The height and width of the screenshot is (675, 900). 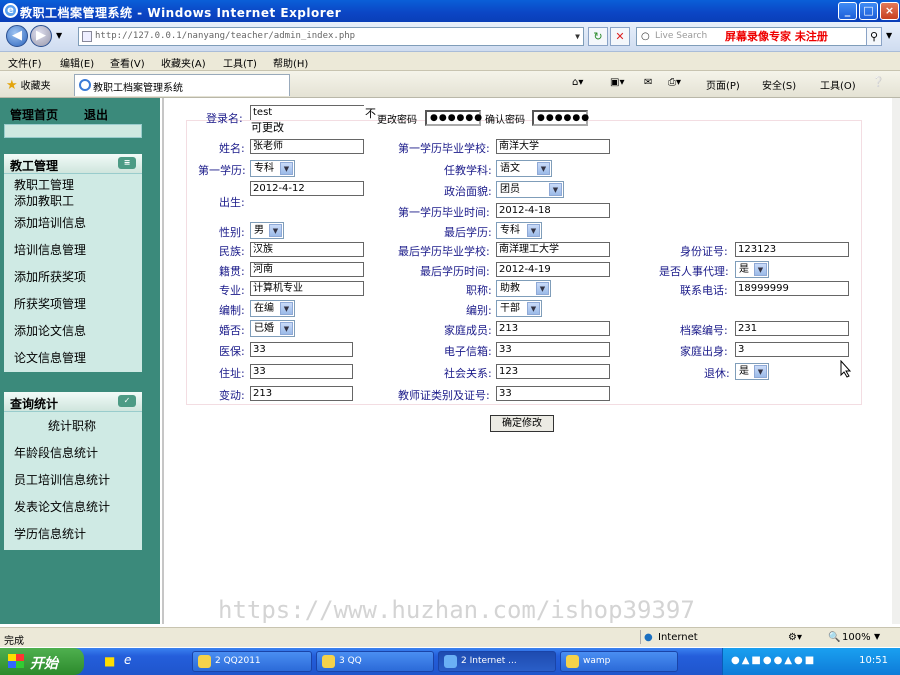 What do you see at coordinates (272, 308) in the screenshot?
I see `staffing-select: 在编 ▼` at bounding box center [272, 308].